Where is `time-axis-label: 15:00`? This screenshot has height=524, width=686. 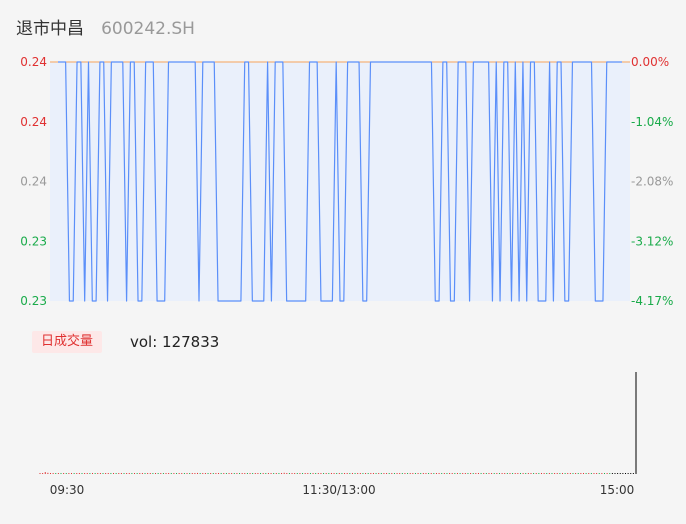 time-axis-label: 15:00 is located at coordinates (617, 490).